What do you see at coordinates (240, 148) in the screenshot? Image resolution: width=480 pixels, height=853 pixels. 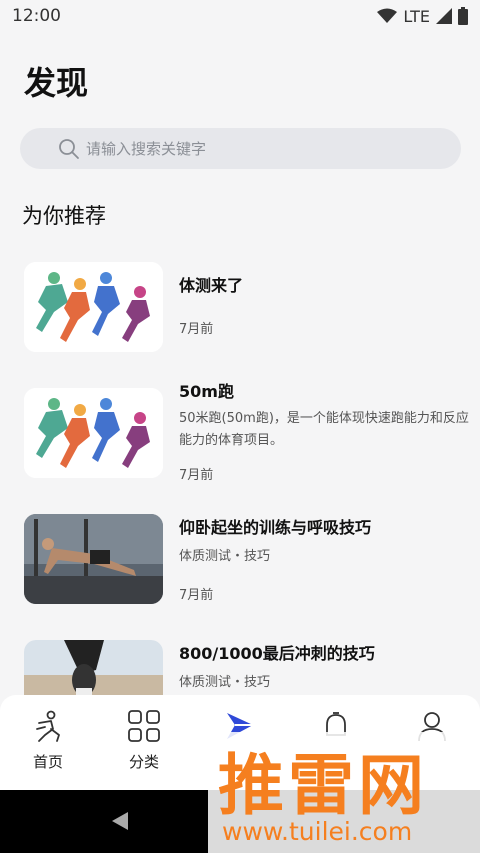 I see `search-bar: 请输入搜索关键字` at bounding box center [240, 148].